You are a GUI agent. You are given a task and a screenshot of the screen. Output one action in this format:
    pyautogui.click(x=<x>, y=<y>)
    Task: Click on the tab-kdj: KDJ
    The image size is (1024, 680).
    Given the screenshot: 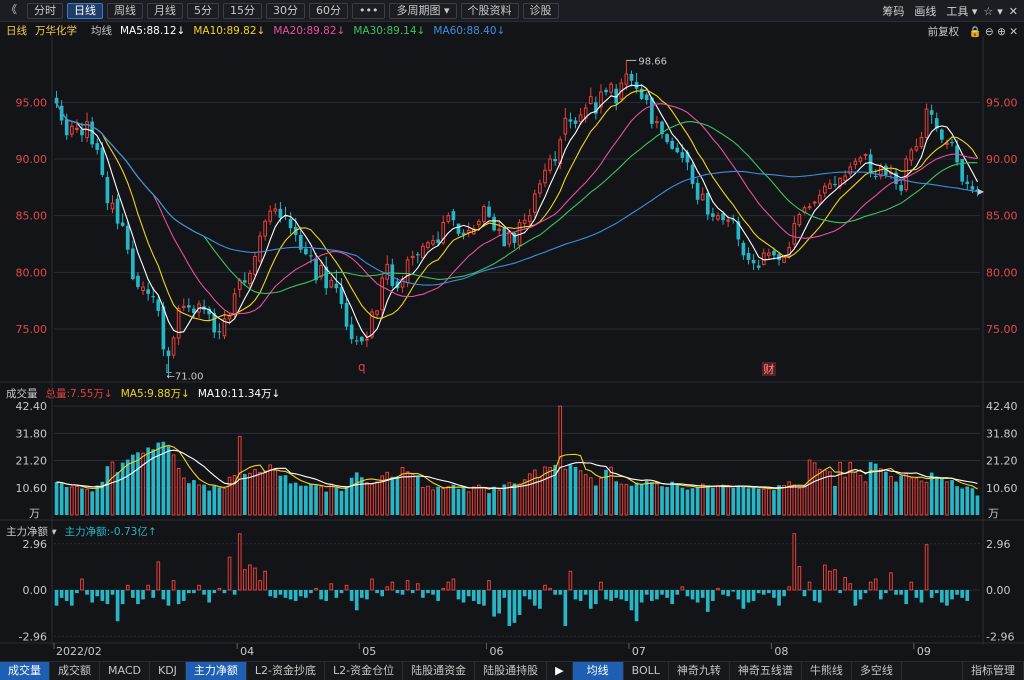 What is the action you would take?
    pyautogui.click(x=168, y=671)
    